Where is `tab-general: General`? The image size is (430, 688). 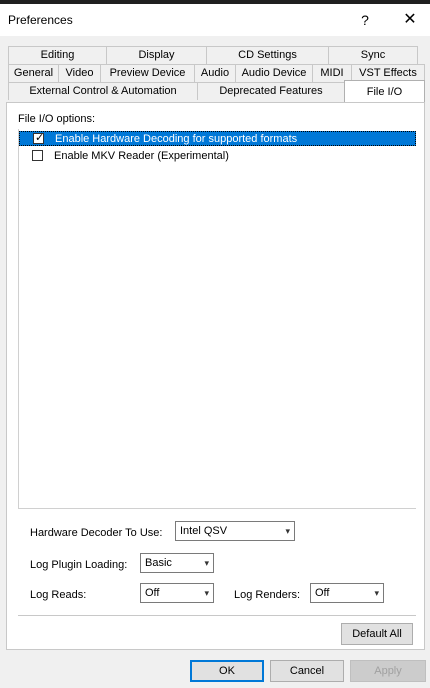
tab-general: General is located at coordinates (33, 73).